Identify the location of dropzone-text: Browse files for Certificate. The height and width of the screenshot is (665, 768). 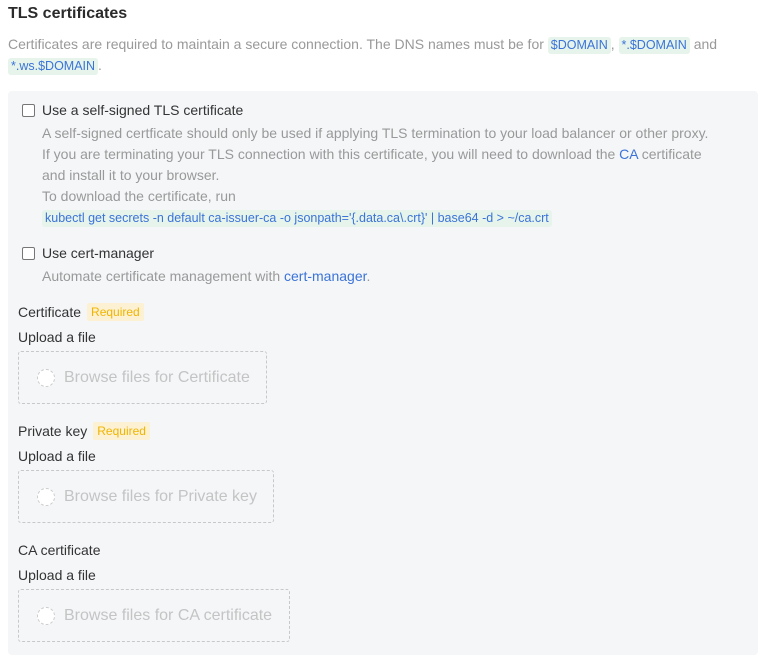
(157, 377).